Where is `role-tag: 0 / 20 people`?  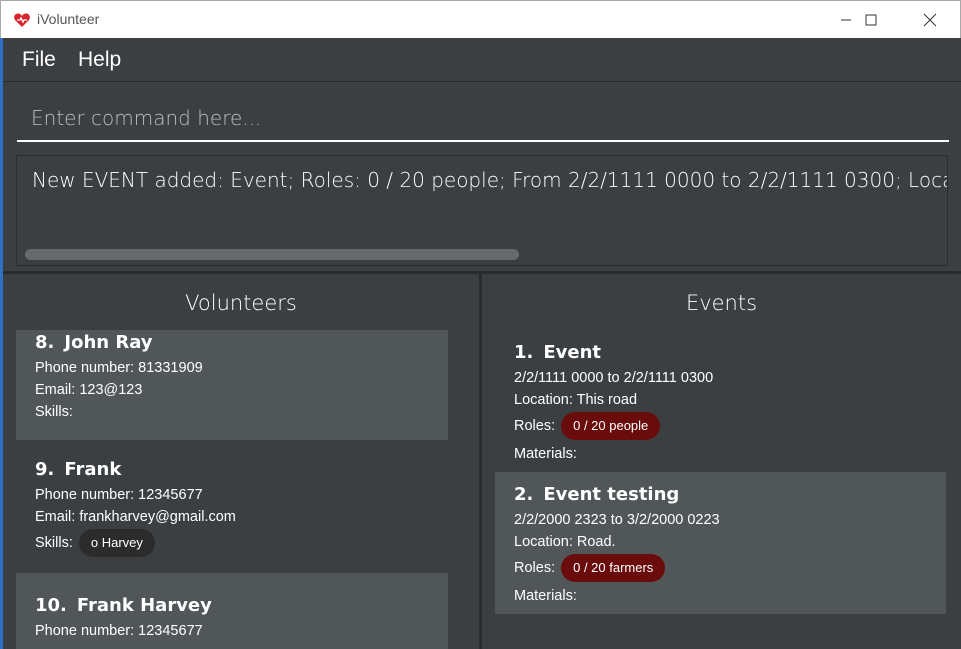
role-tag: 0 / 20 people is located at coordinates (611, 426).